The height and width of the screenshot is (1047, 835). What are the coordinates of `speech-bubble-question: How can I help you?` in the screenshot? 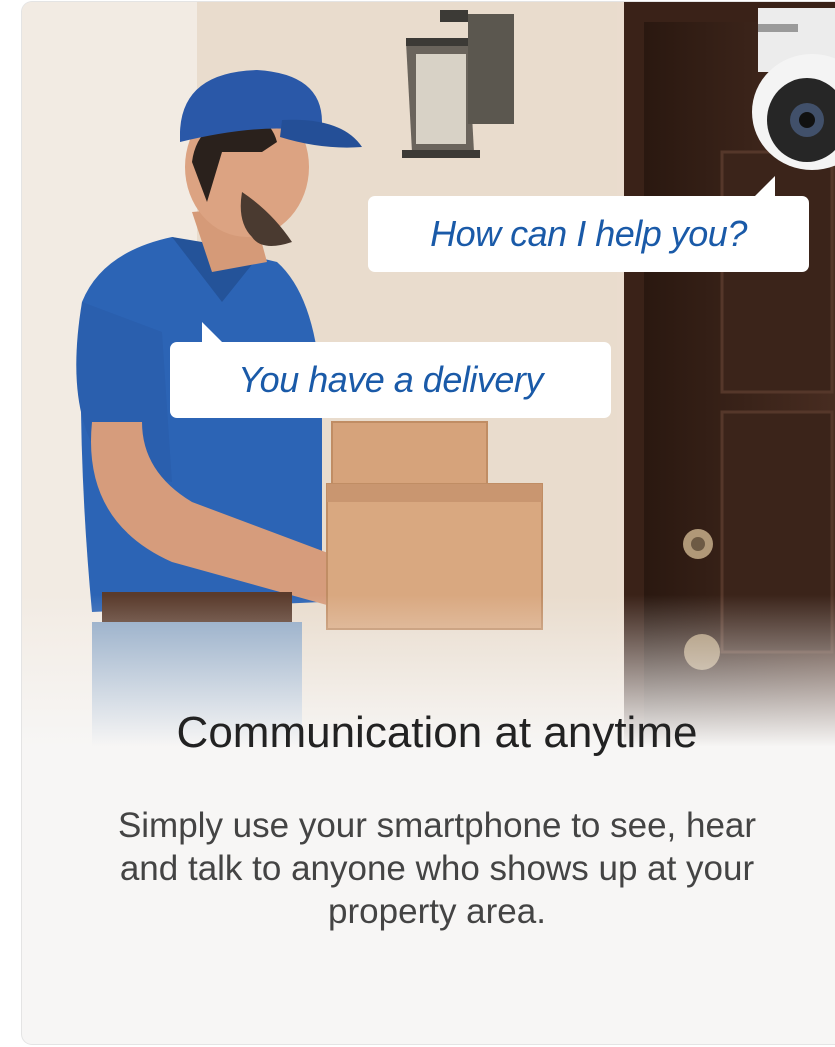 It's located at (588, 224).